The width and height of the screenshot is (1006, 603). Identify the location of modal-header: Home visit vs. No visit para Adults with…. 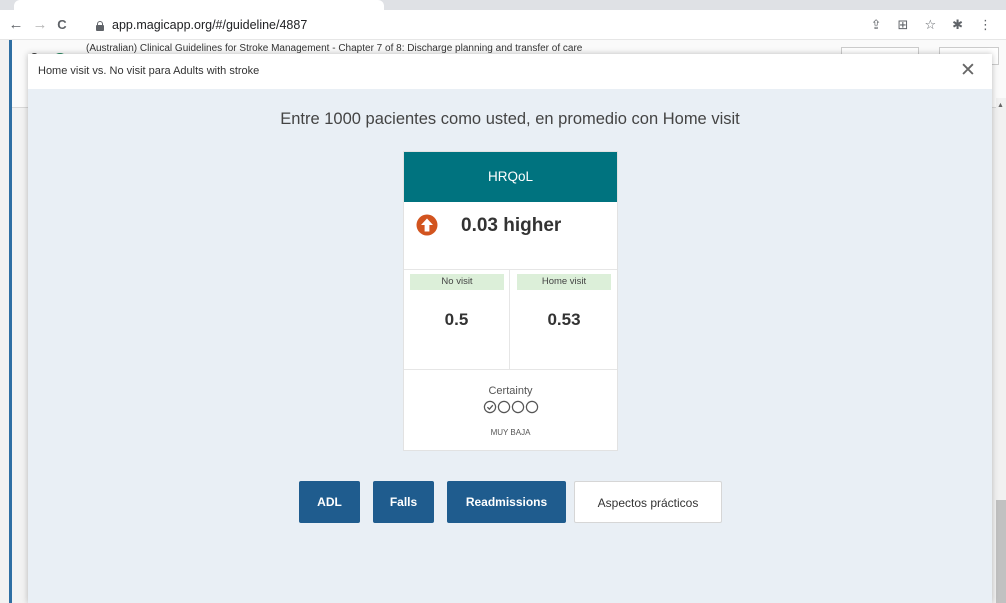
(510, 71).